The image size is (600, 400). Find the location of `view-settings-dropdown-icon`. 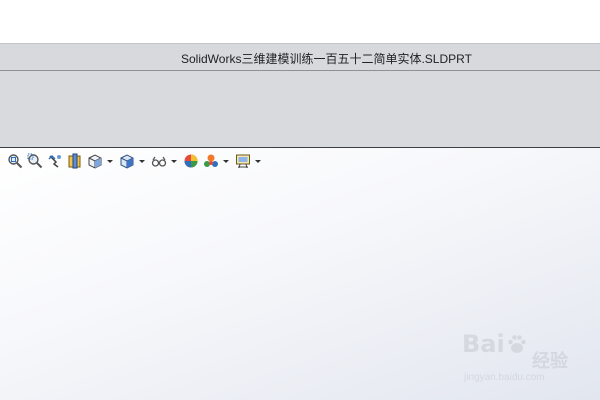

view-settings-dropdown-icon is located at coordinates (258, 161).